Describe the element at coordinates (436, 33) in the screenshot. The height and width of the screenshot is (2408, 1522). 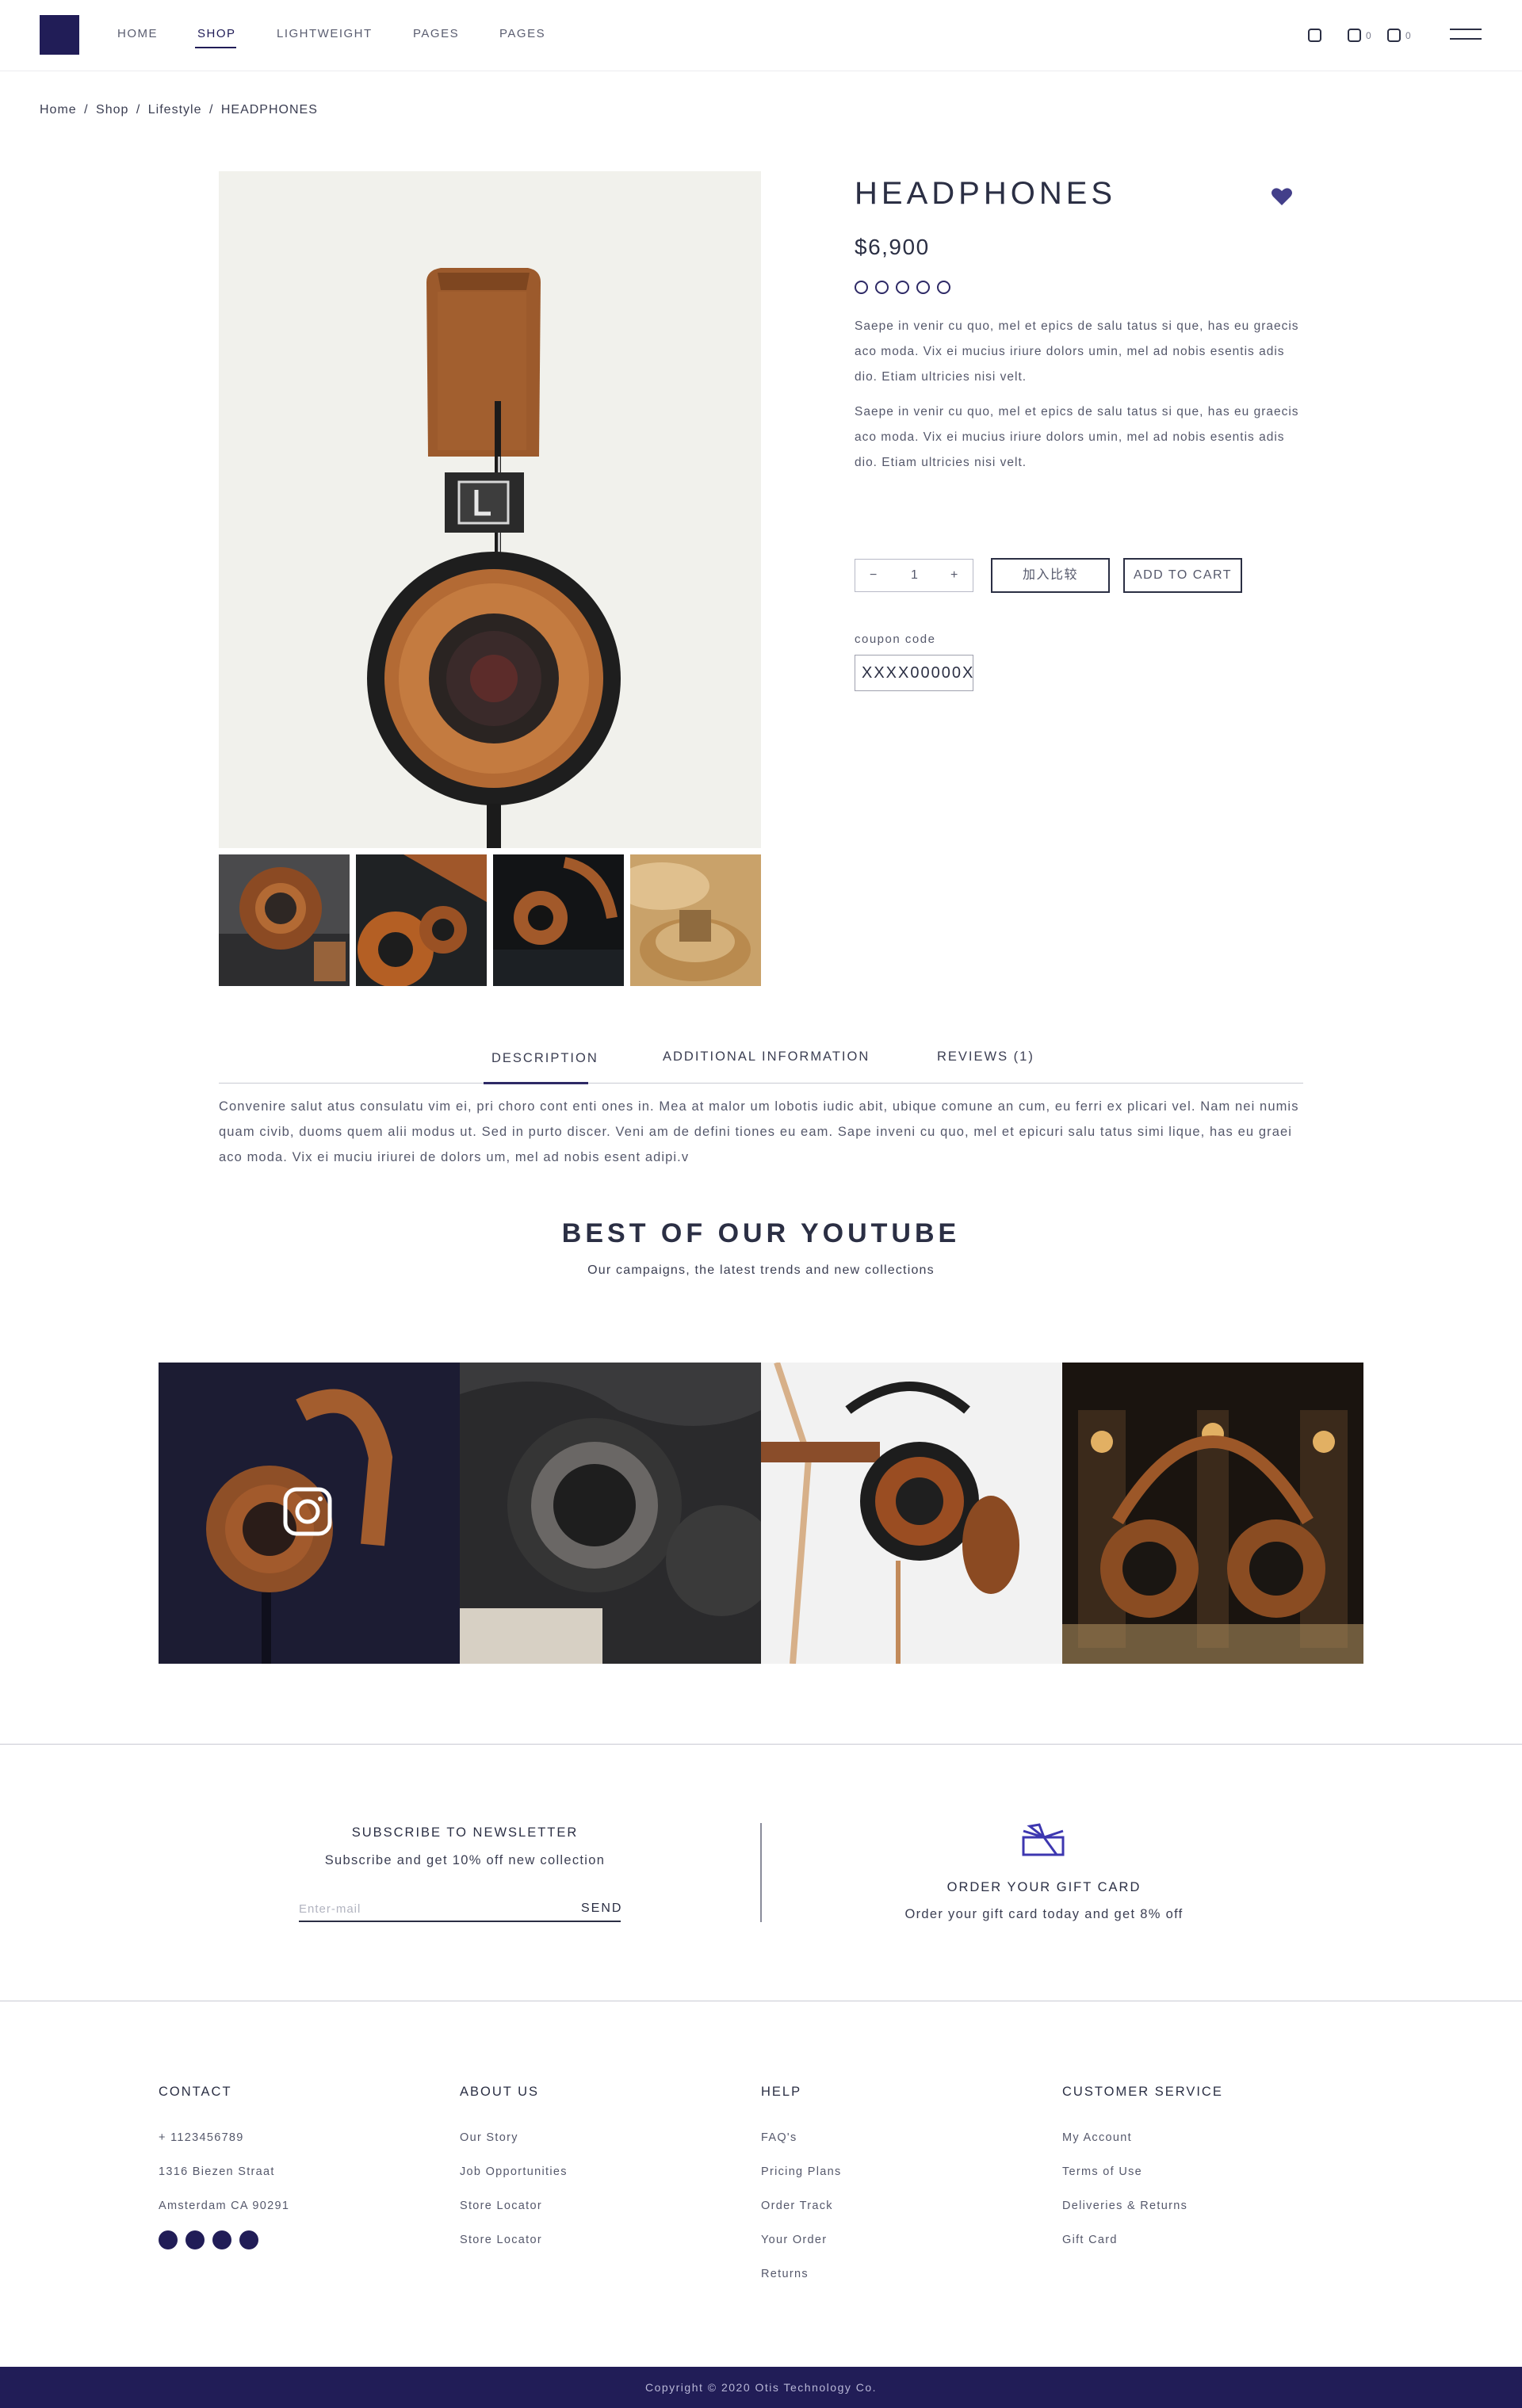
I see `nav-pages: PAGES` at that location.